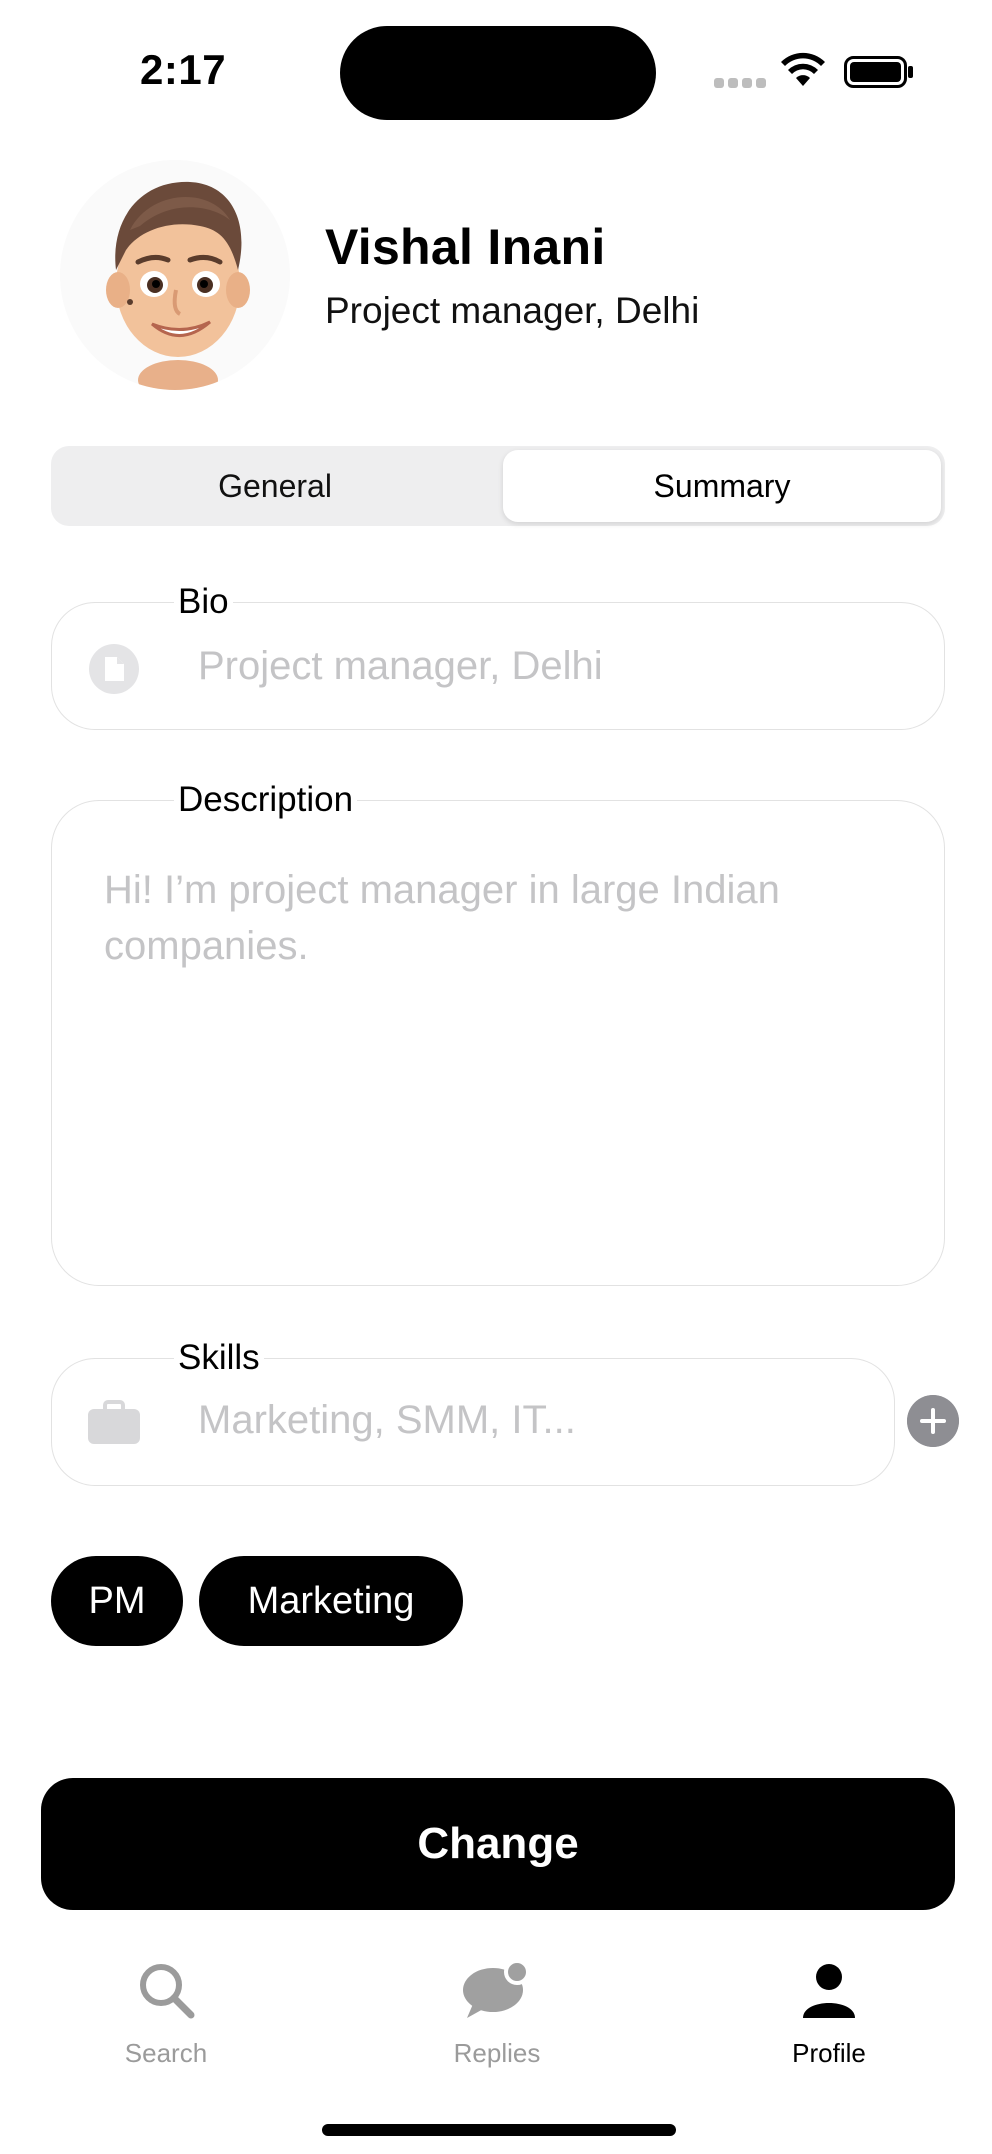 This screenshot has height=2154, width=992. What do you see at coordinates (183, 69) in the screenshot?
I see `status-time: 2:17` at bounding box center [183, 69].